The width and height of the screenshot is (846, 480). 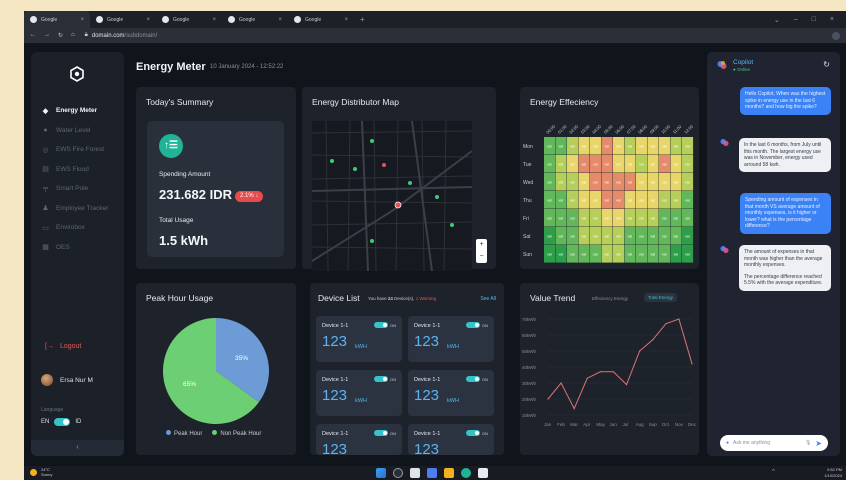 What do you see at coordinates (82, 170) in the screenshot?
I see `sidebar-item: ▤ EWS Flood` at bounding box center [82, 170].